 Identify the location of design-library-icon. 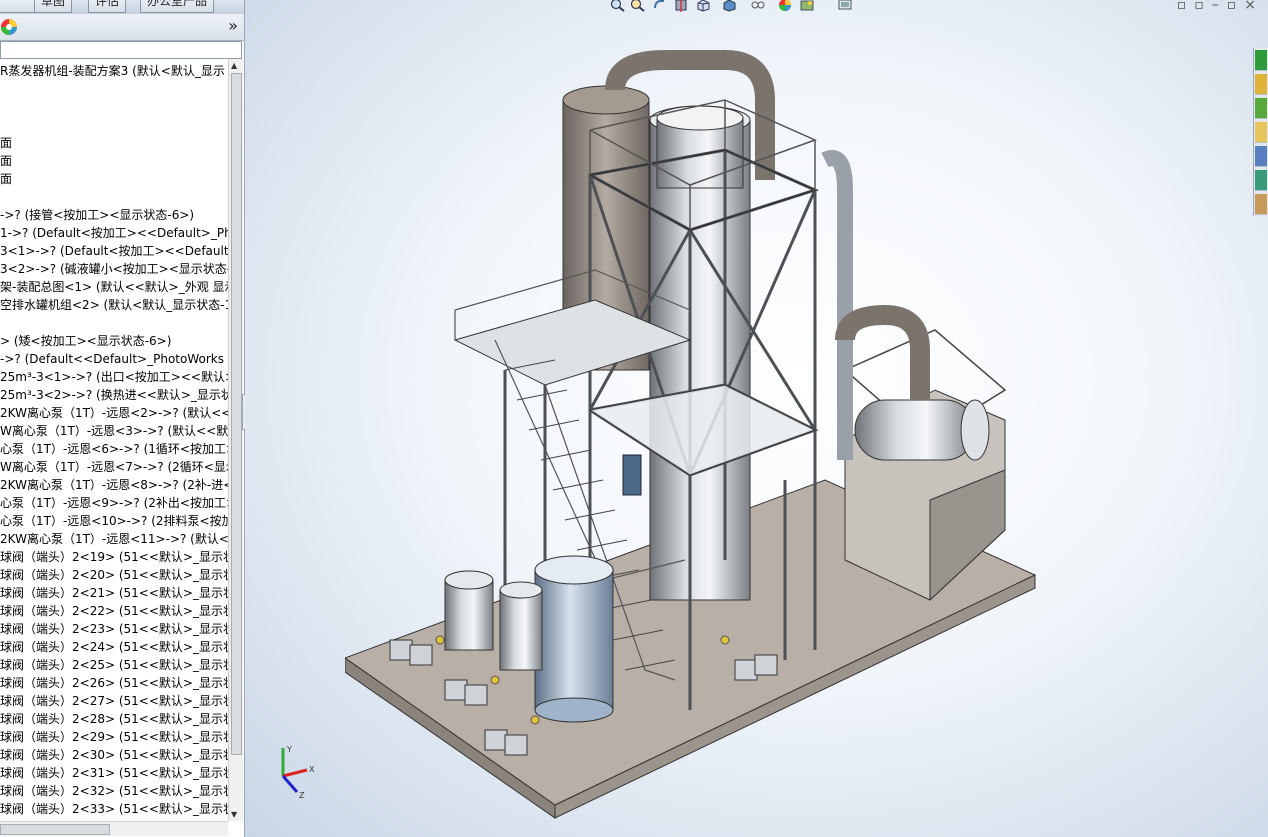
(1261, 108).